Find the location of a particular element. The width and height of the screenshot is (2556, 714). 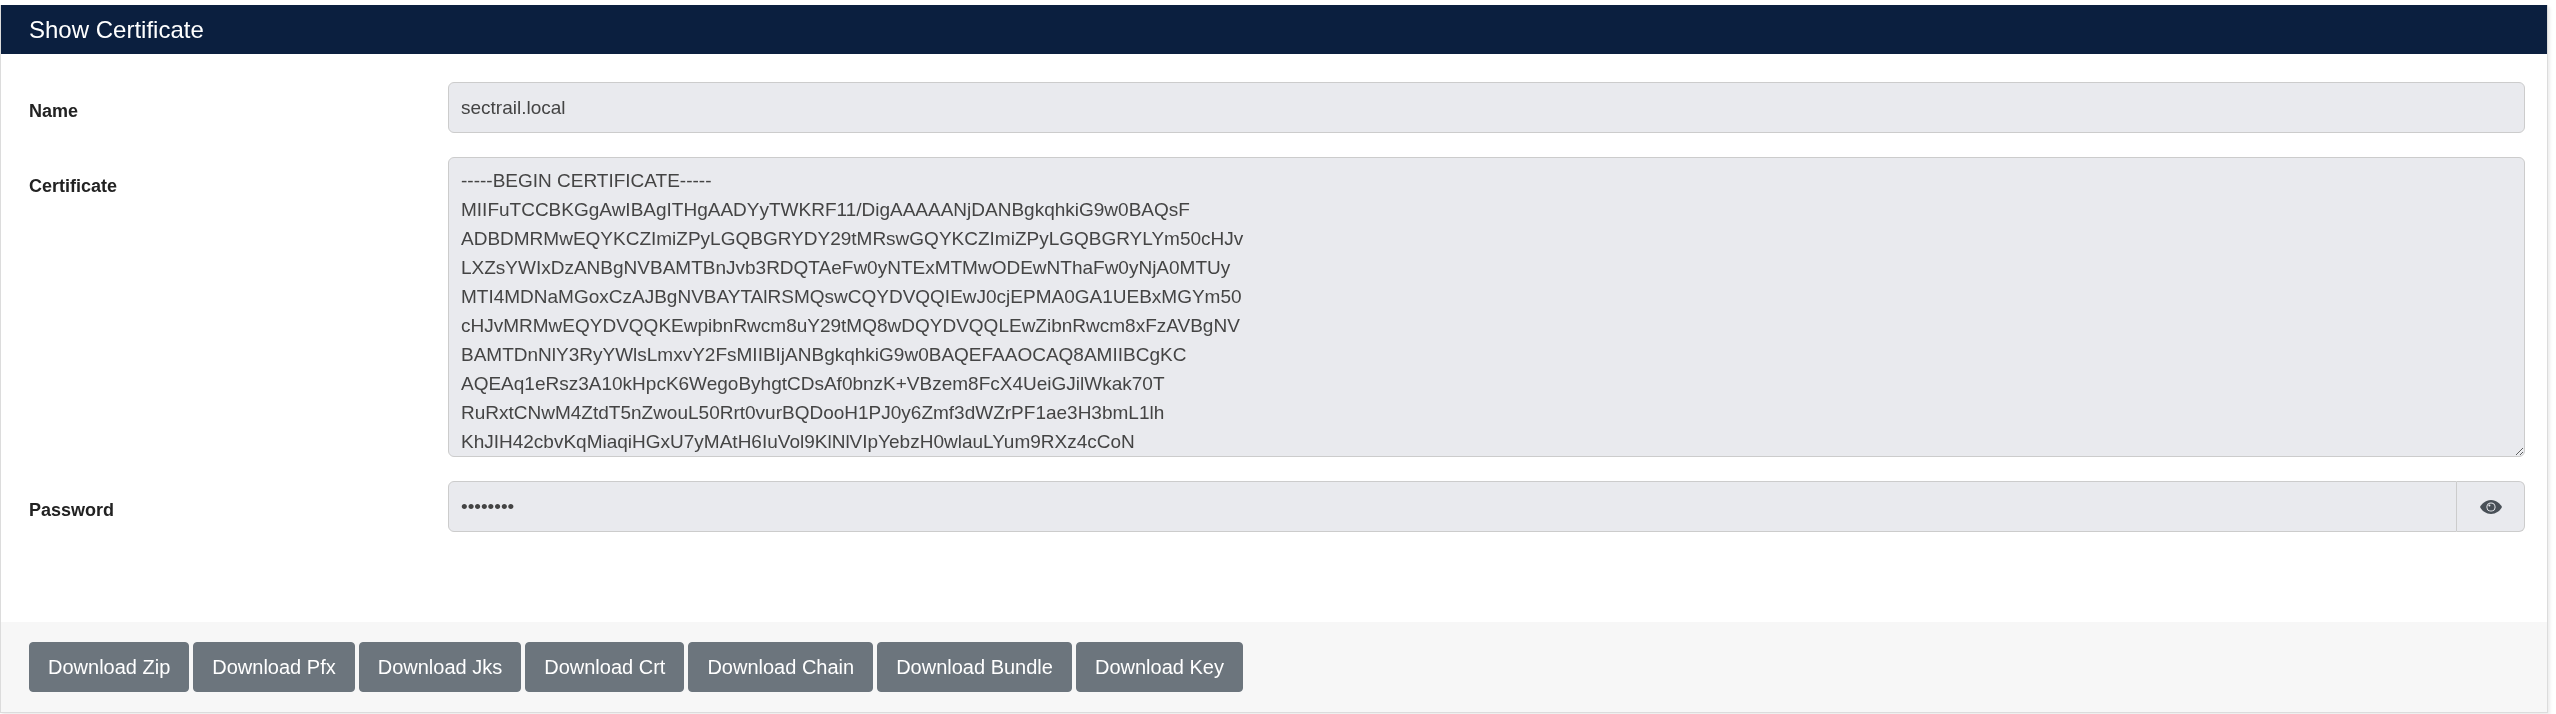

download-button: Download Chain is located at coordinates (781, 667).